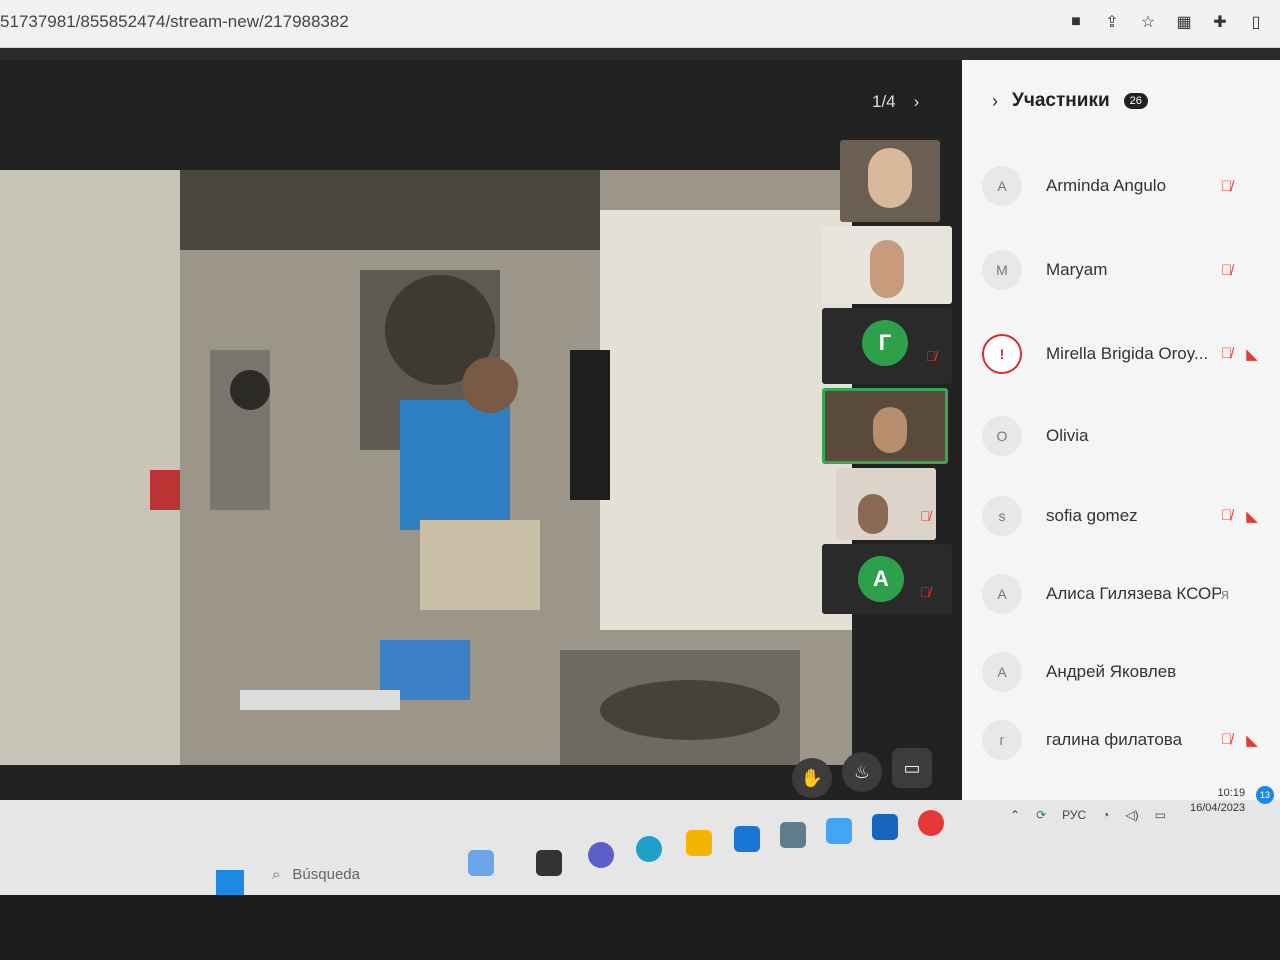 This screenshot has height=960, width=1280. I want to click on participant-name: Arminda Angulo, so click(1106, 185).